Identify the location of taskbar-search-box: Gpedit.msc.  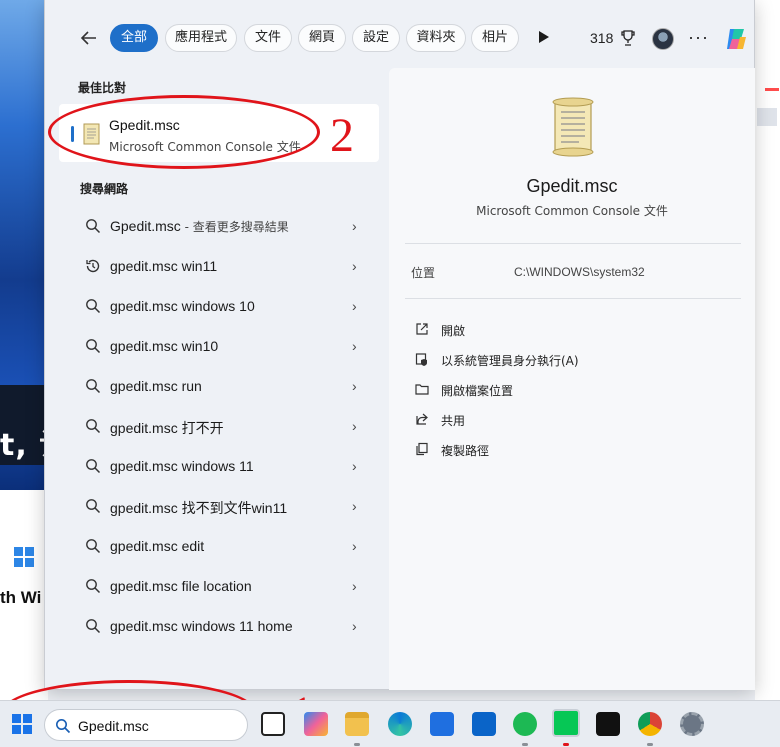
(146, 725).